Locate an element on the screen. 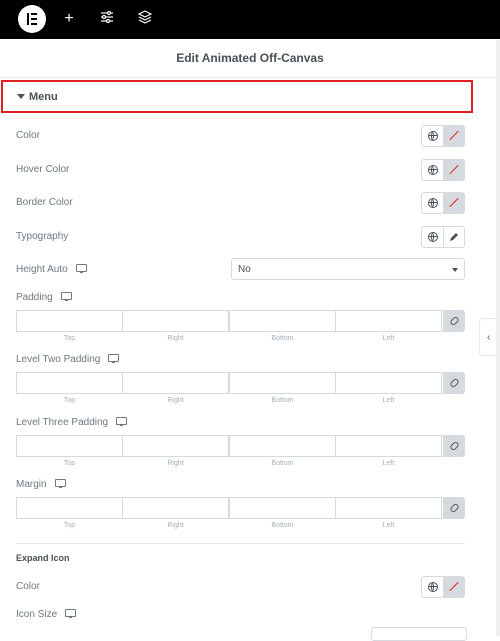 Image resolution: width=500 pixels, height=641 pixels. page-title: Edit Animated Off-Canvas is located at coordinates (250, 58).